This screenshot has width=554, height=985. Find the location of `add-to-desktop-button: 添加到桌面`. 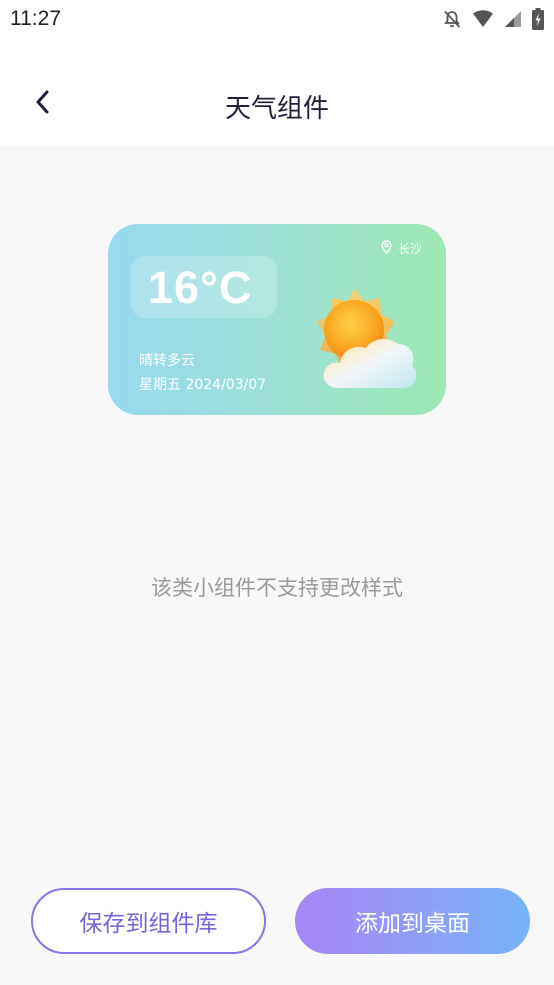

add-to-desktop-button: 添加到桌面 is located at coordinates (412, 921).